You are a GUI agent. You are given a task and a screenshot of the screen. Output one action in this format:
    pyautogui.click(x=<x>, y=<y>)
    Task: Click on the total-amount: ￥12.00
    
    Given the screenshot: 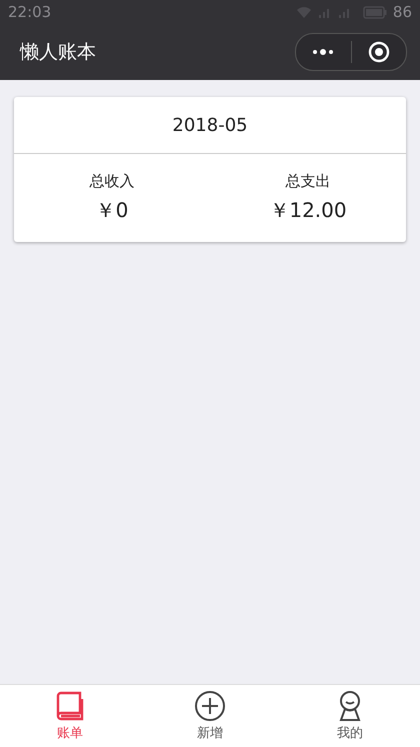 What is the action you would take?
    pyautogui.click(x=308, y=210)
    